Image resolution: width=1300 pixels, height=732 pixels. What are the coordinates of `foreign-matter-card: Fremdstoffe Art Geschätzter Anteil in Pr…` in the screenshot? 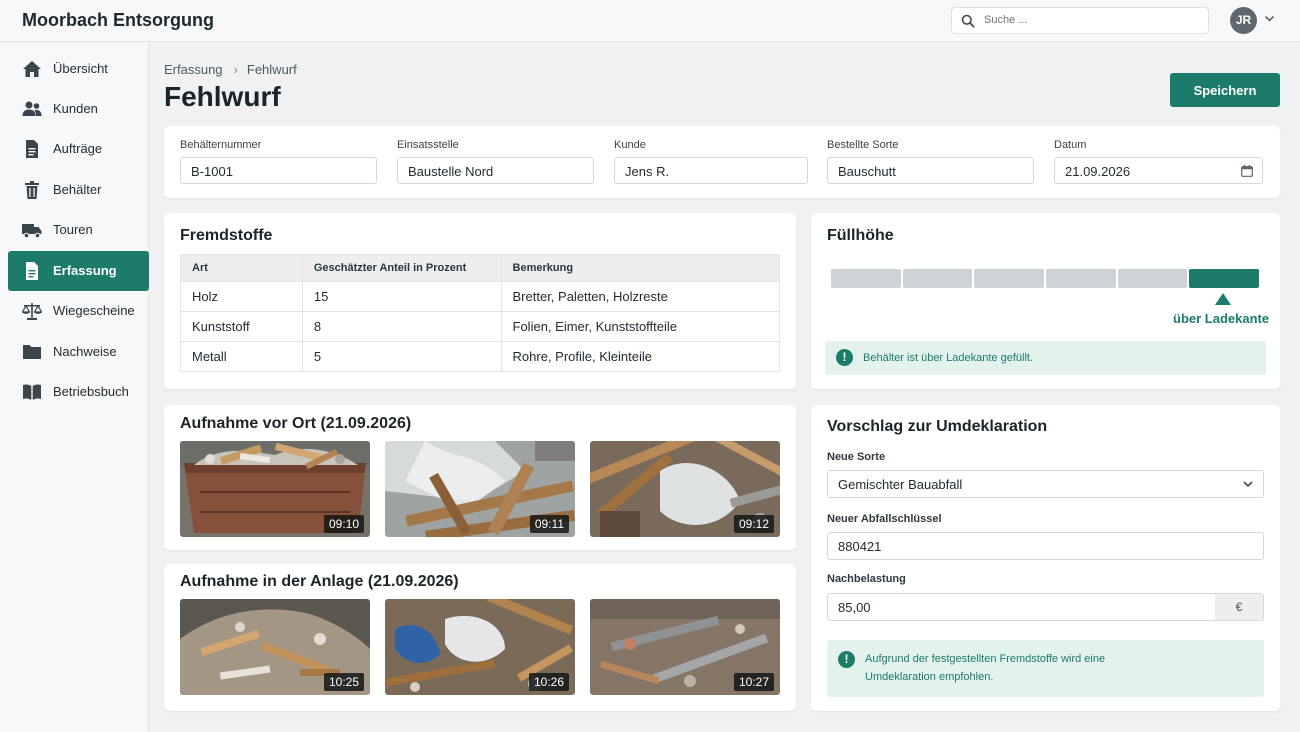 It's located at (480, 301).